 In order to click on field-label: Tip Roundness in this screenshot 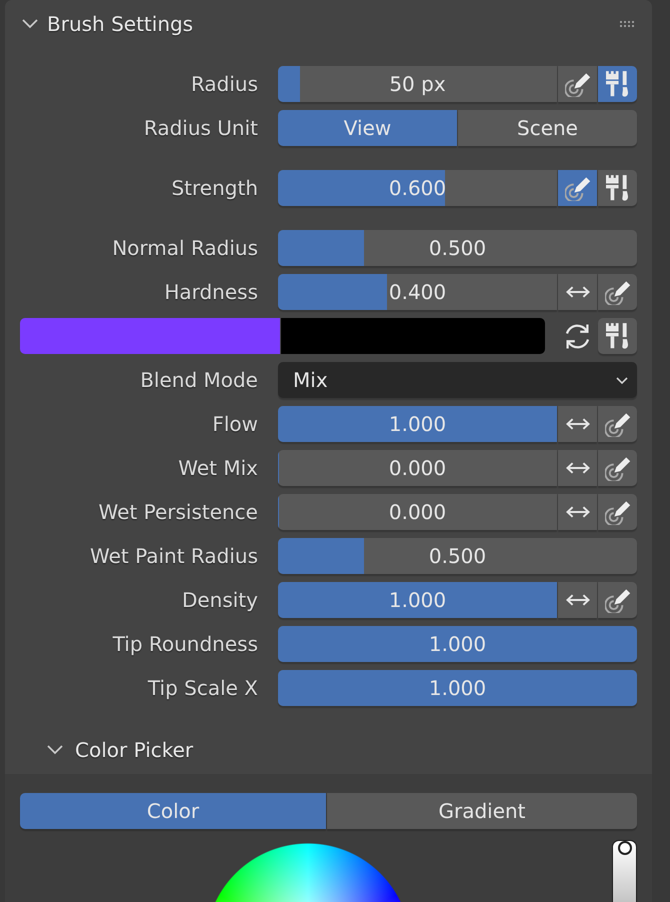, I will do `click(185, 644)`.